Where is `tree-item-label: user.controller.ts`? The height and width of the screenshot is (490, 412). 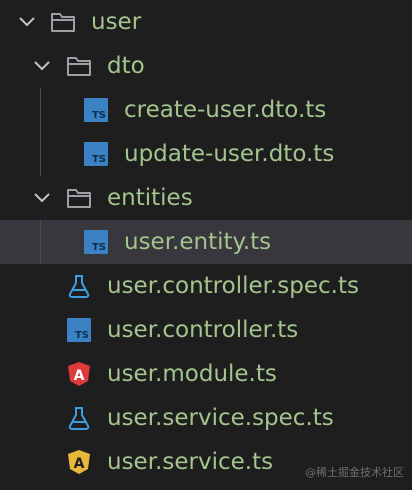 tree-item-label: user.controller.ts is located at coordinates (203, 330).